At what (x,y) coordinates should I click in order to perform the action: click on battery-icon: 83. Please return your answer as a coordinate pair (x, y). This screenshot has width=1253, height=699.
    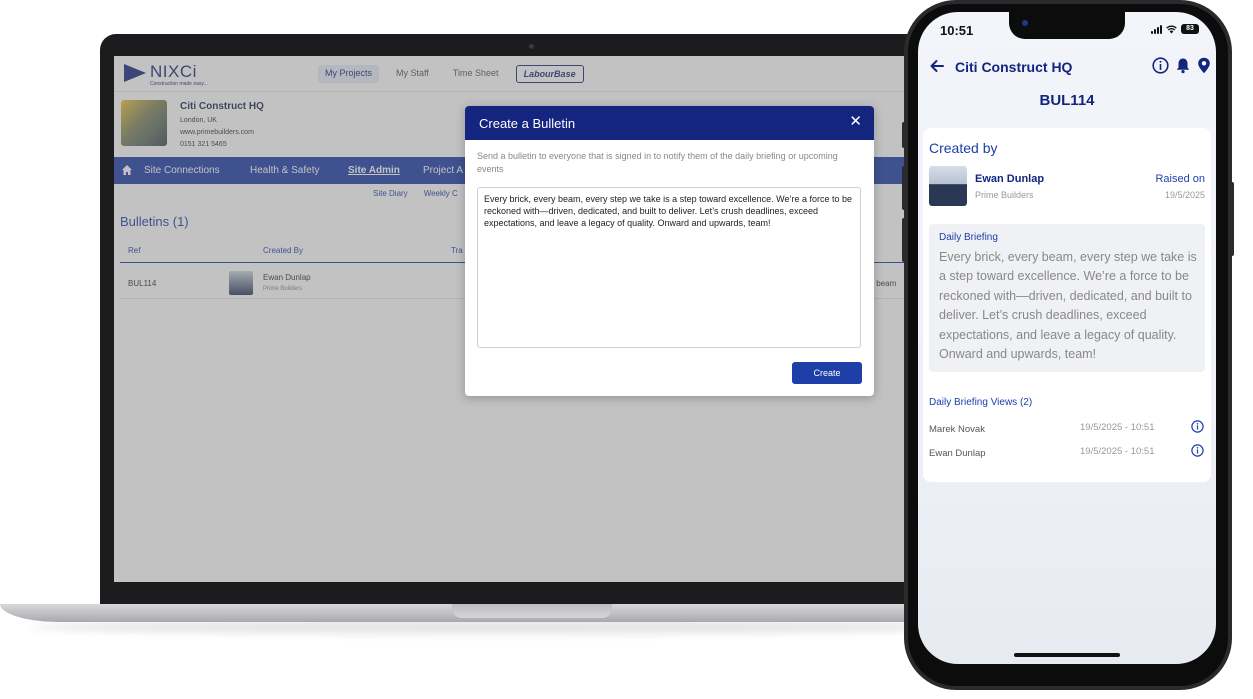
    Looking at the image, I should click on (1190, 29).